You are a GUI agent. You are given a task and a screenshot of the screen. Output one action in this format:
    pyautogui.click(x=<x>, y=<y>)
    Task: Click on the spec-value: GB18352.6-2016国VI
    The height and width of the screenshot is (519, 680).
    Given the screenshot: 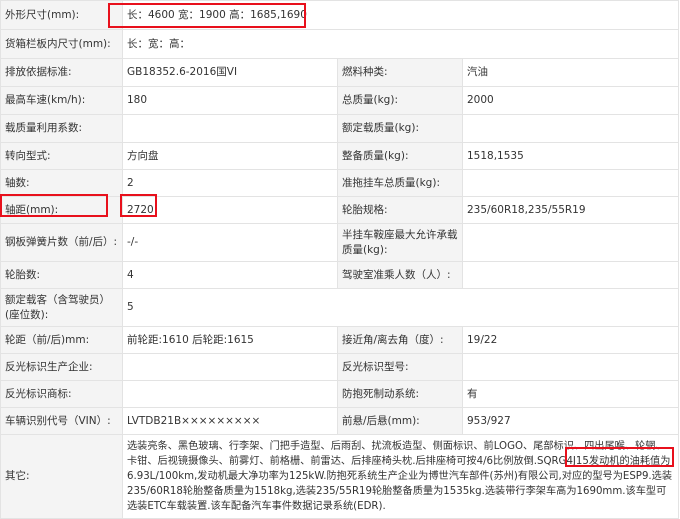 What is the action you would take?
    pyautogui.click(x=230, y=72)
    